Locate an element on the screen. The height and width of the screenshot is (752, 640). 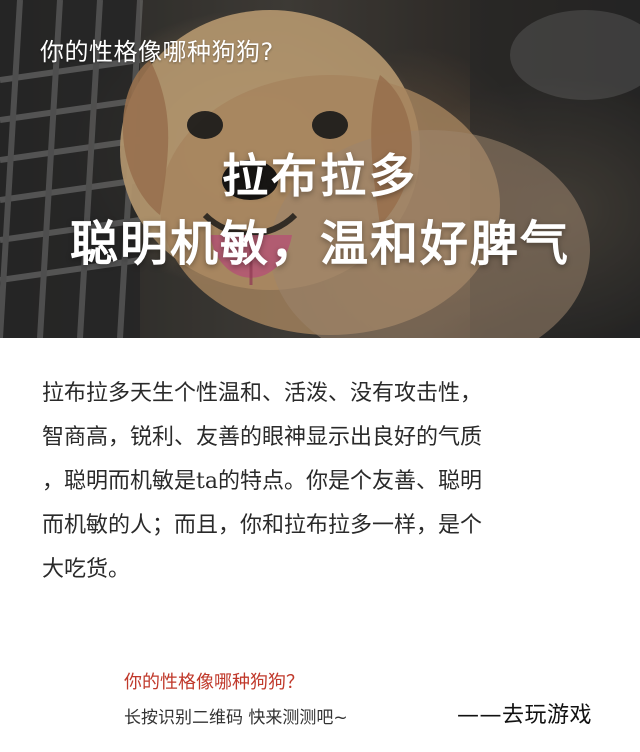
description-line: 而机敏的人；而且，你和拉布拉多一样，是个 is located at coordinates (262, 525).